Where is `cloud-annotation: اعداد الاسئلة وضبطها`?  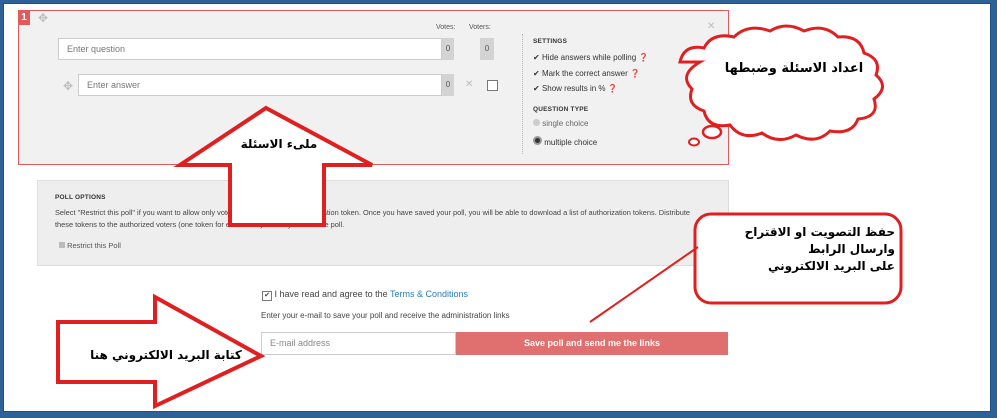
cloud-annotation: اعداد الاسئلة وضبطها is located at coordinates (794, 68).